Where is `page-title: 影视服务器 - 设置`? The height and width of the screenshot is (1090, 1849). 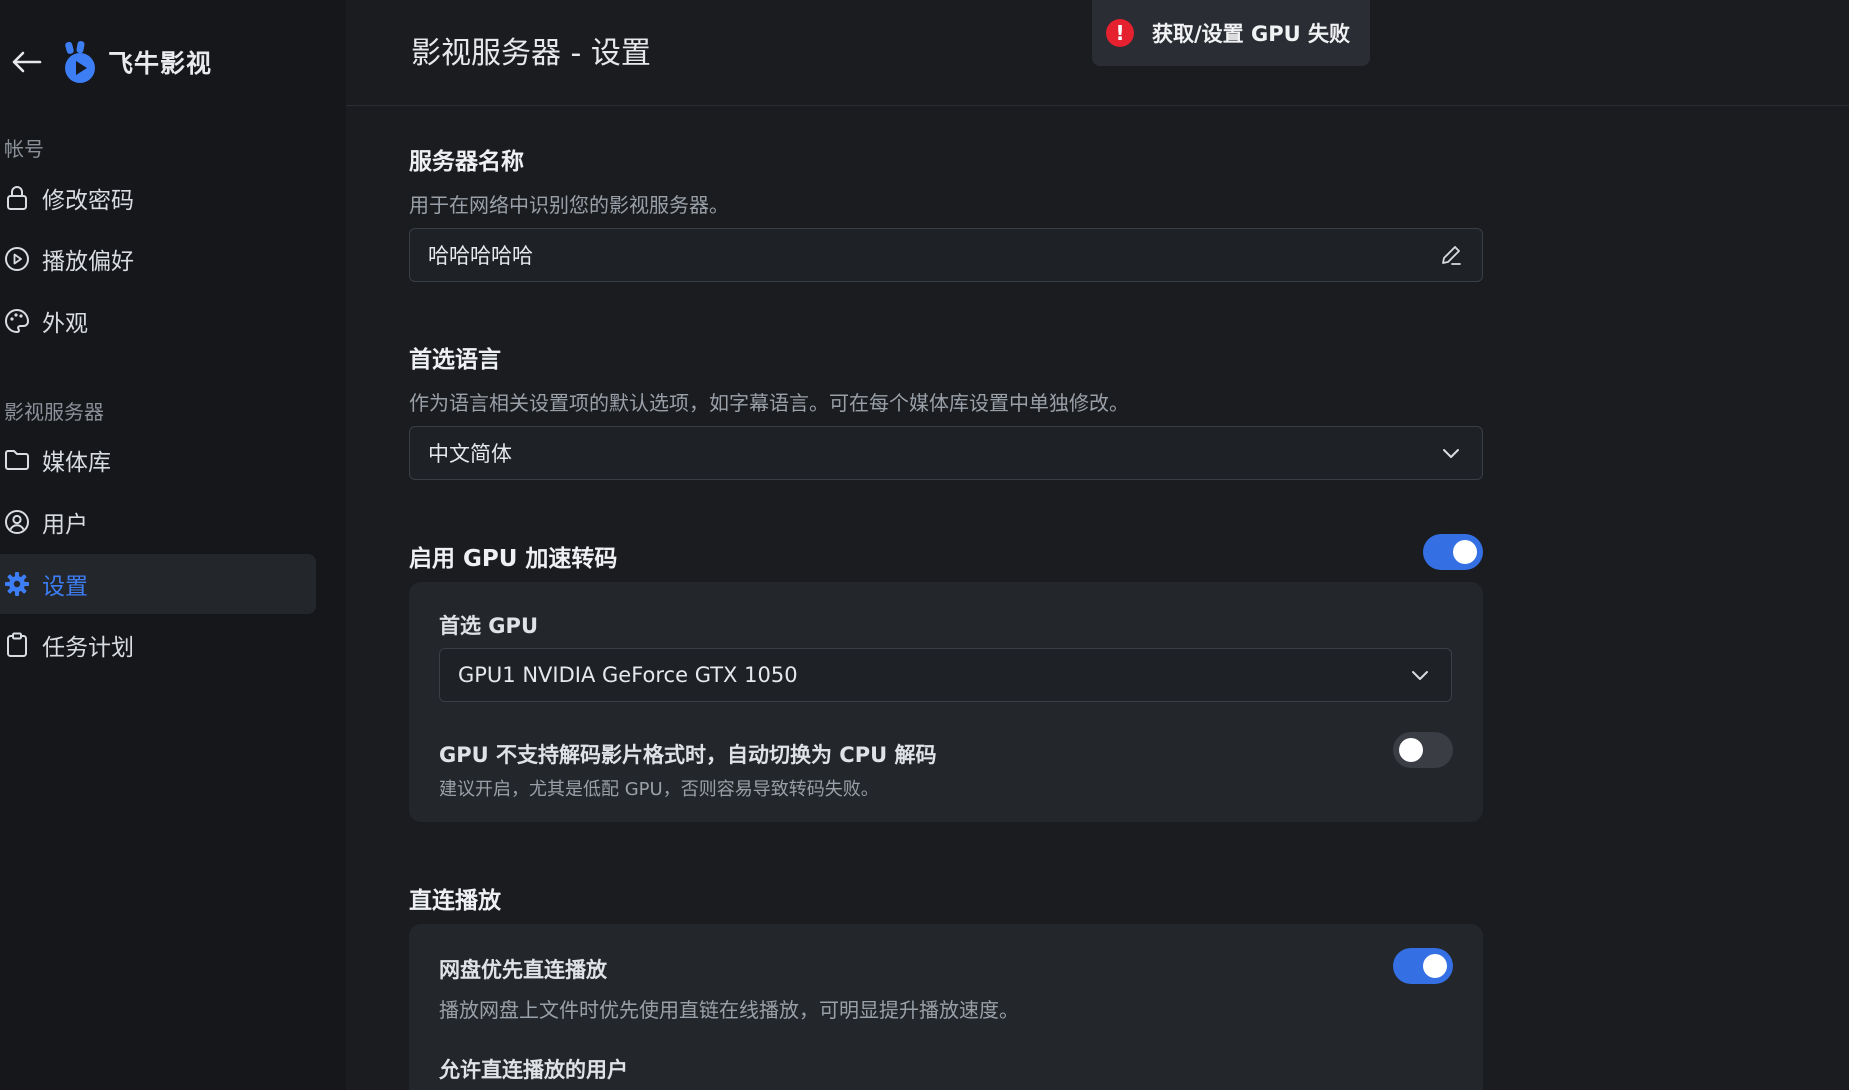 page-title: 影视服务器 - 设置 is located at coordinates (531, 53).